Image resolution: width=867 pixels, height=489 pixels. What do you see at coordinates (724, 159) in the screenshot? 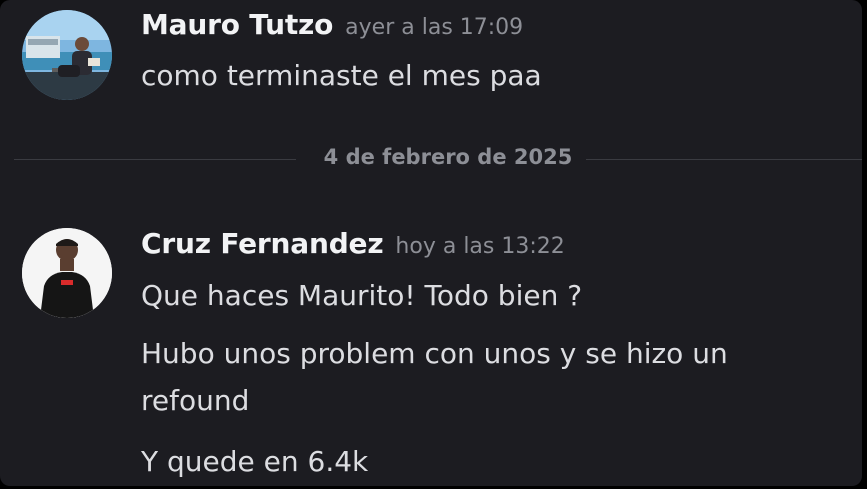
I see `divider-line-right` at bounding box center [724, 159].